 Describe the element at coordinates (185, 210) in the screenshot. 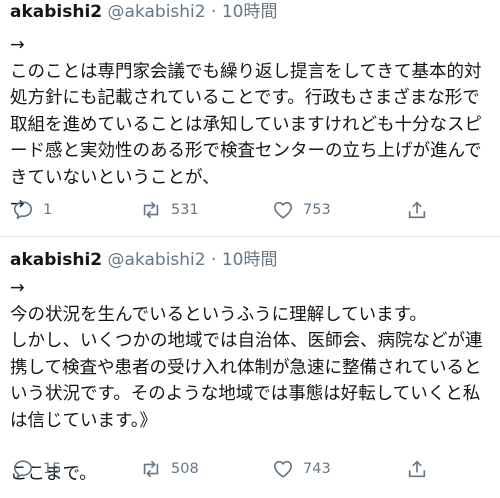

I see `retweet-count: 531` at that location.